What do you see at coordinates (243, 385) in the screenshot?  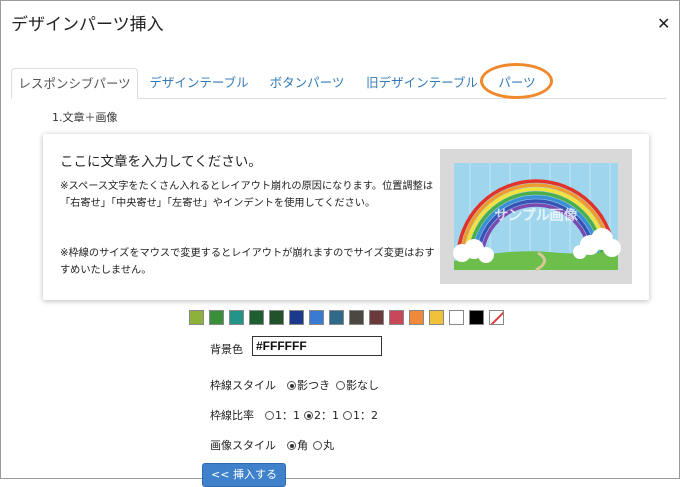 I see `border-style-label: 枠線スタイル` at bounding box center [243, 385].